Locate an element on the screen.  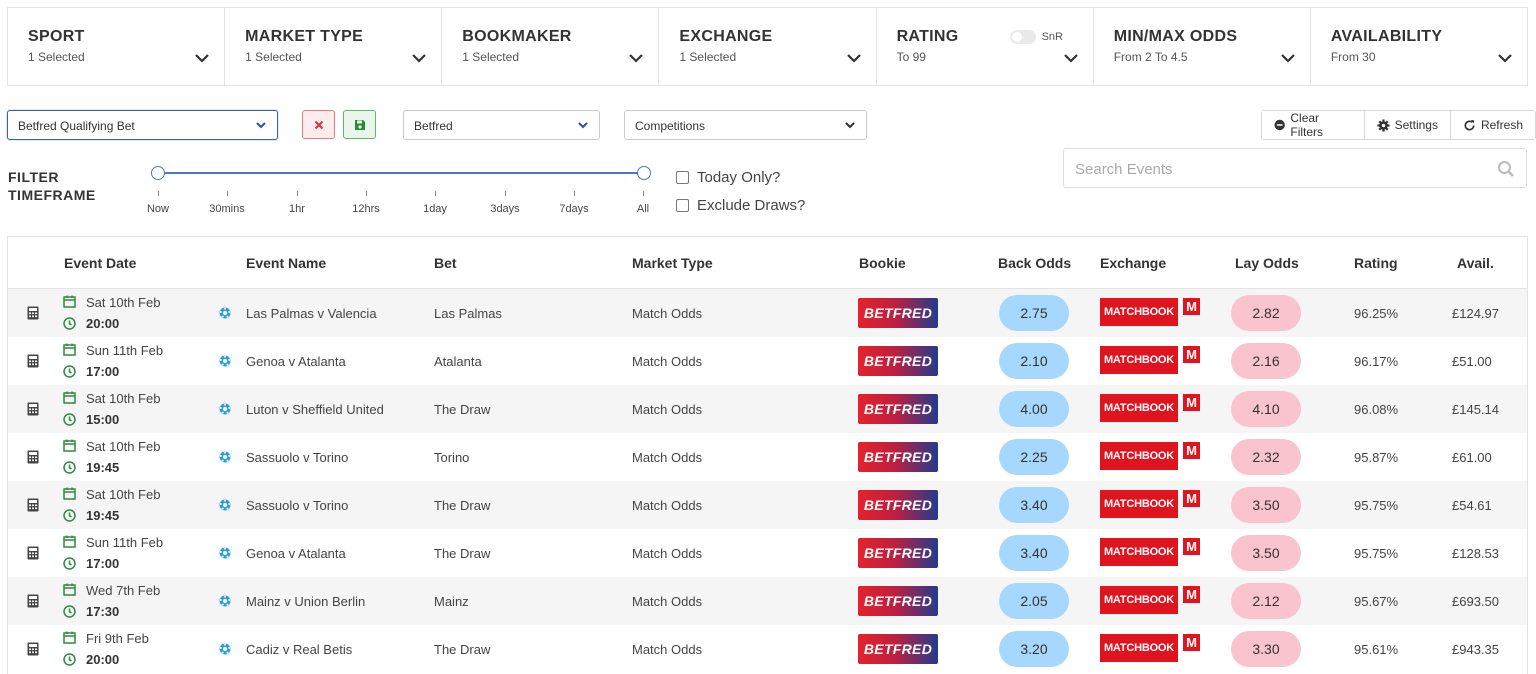
delete-filter-button is located at coordinates (318, 124).